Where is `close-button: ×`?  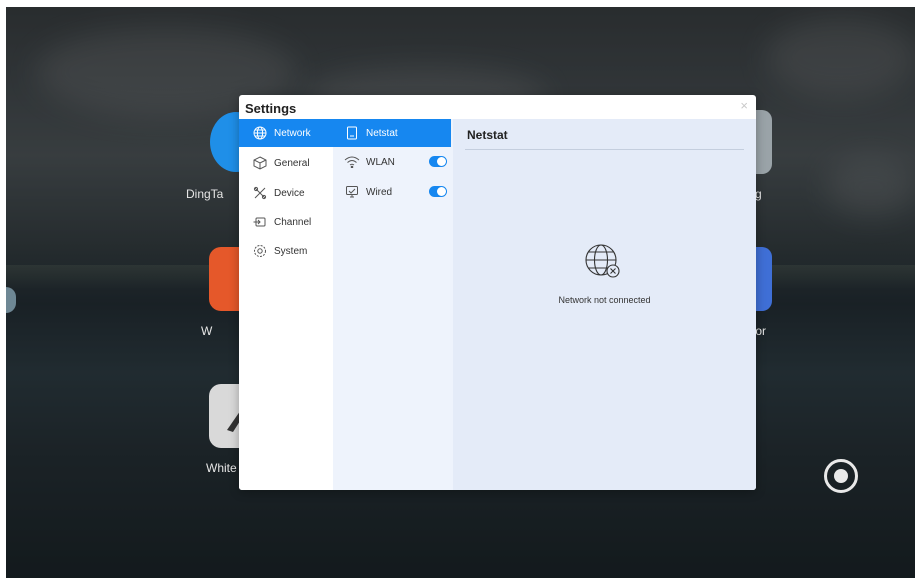
close-button: × is located at coordinates (744, 105).